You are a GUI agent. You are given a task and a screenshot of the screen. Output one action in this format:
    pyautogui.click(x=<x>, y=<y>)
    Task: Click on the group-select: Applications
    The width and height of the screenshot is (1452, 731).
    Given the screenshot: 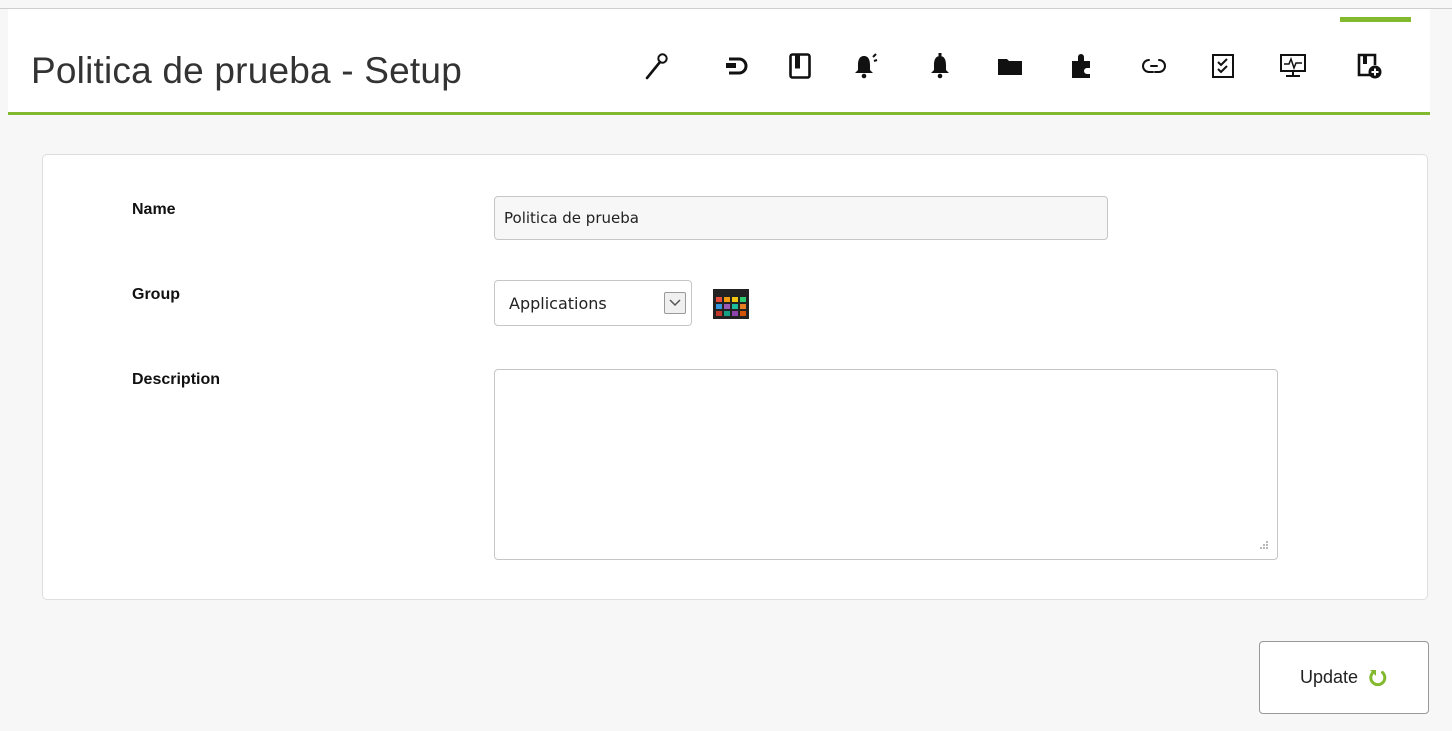 What is the action you would take?
    pyautogui.click(x=593, y=303)
    